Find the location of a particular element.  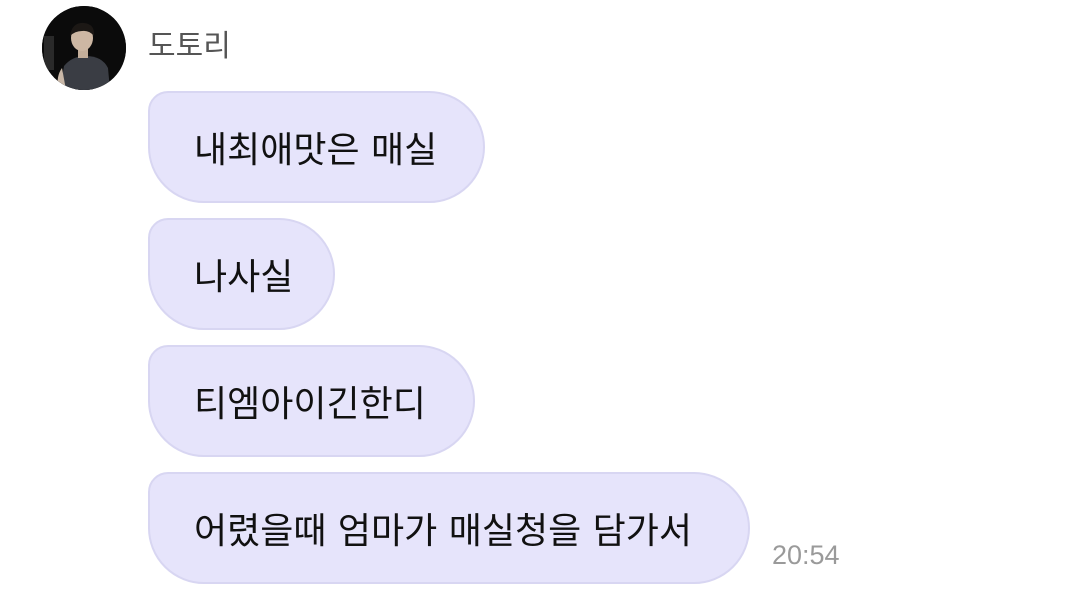

message-bubble: 티엠아이긴한디 is located at coordinates (311, 401).